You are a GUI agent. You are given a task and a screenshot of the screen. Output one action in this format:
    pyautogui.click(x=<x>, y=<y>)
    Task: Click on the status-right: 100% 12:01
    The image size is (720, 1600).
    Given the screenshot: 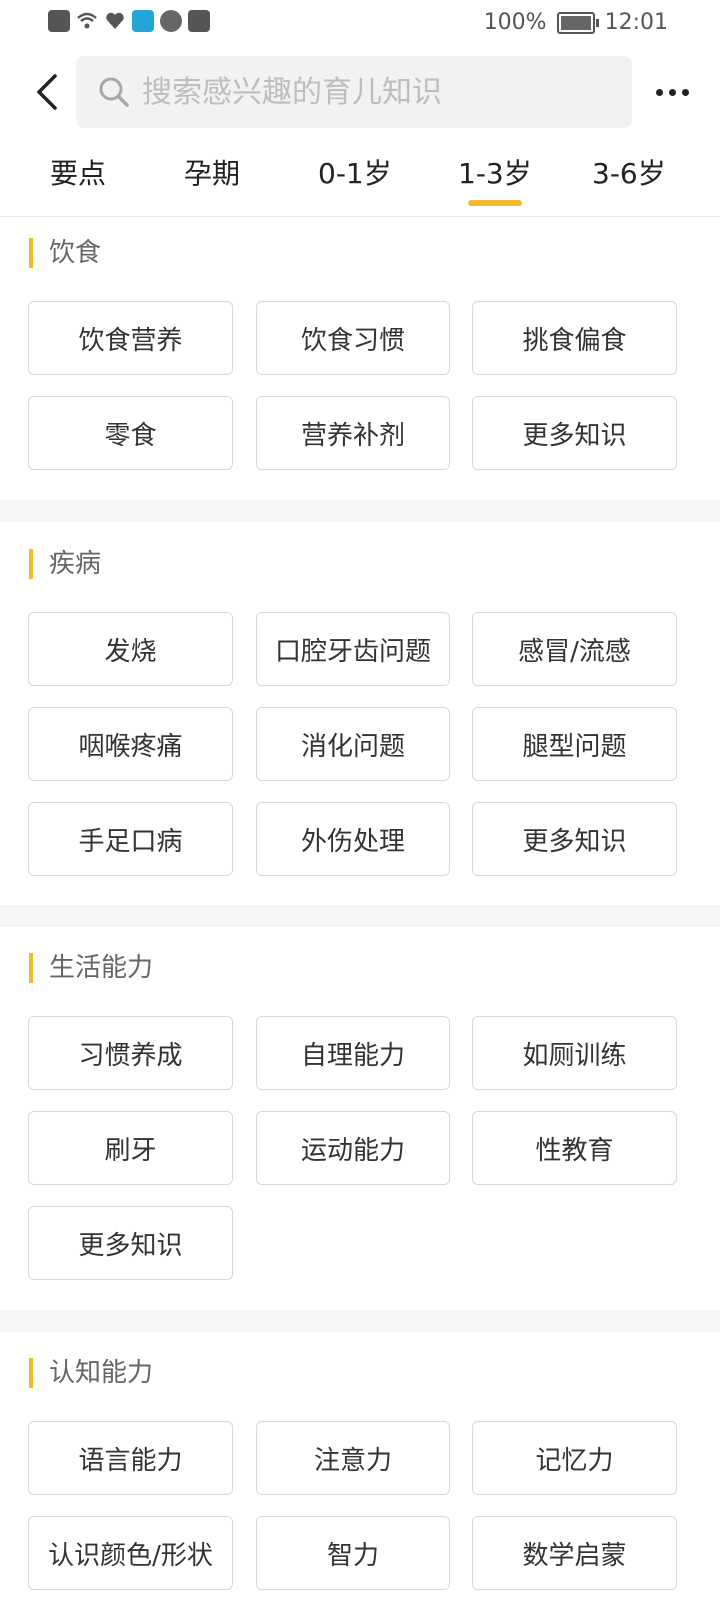 What is the action you would take?
    pyautogui.click(x=576, y=22)
    